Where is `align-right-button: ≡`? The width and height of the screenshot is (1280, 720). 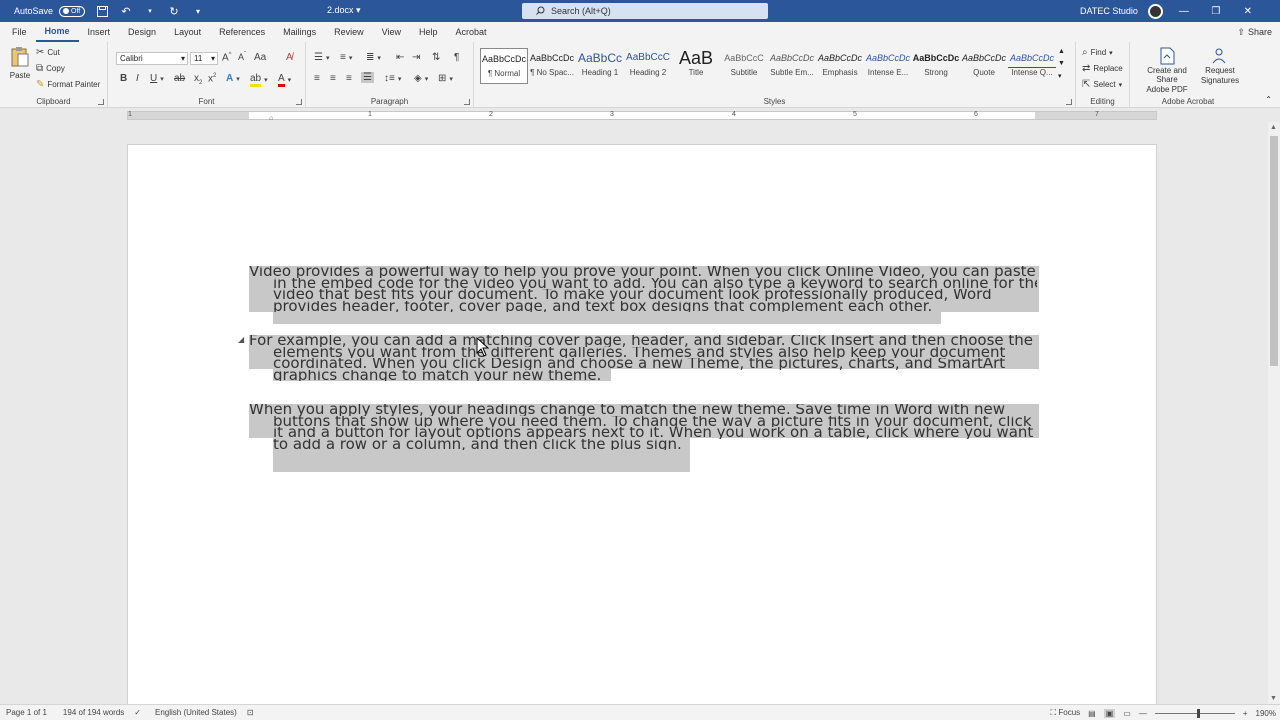
align-right-button: ≡ is located at coordinates (349, 78).